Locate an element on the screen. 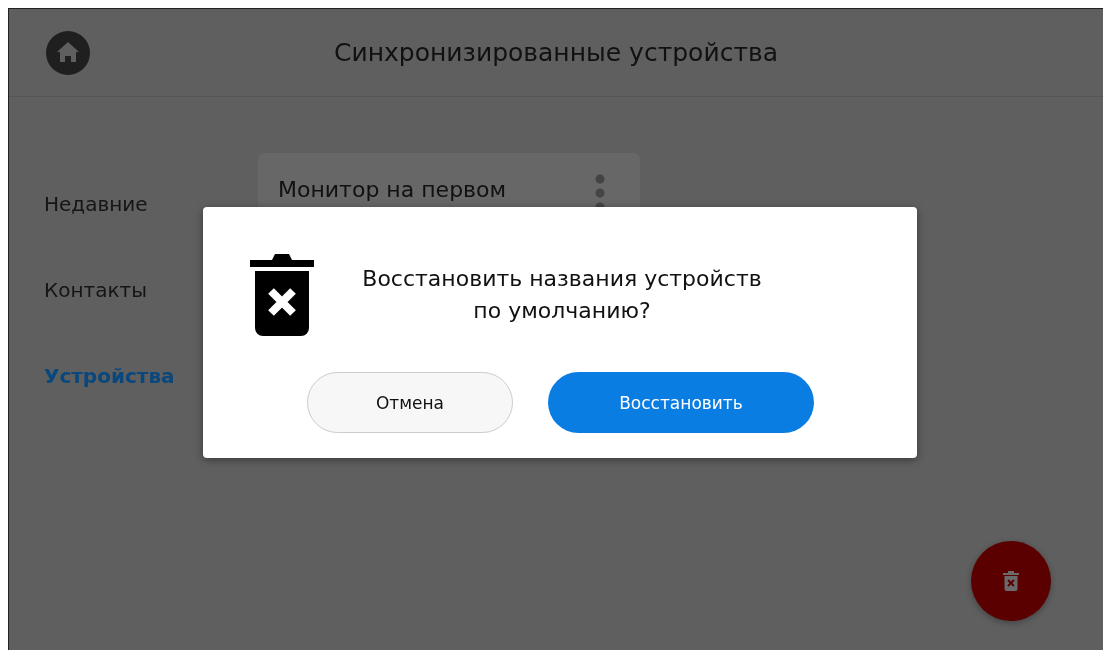  cancel-button: Отмена is located at coordinates (410, 402).